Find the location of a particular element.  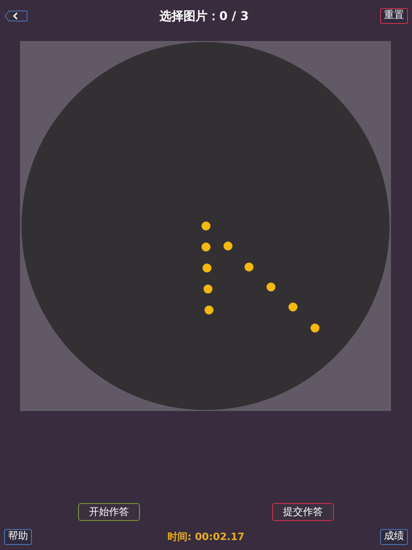

back-arrow-icon is located at coordinates (16, 16).